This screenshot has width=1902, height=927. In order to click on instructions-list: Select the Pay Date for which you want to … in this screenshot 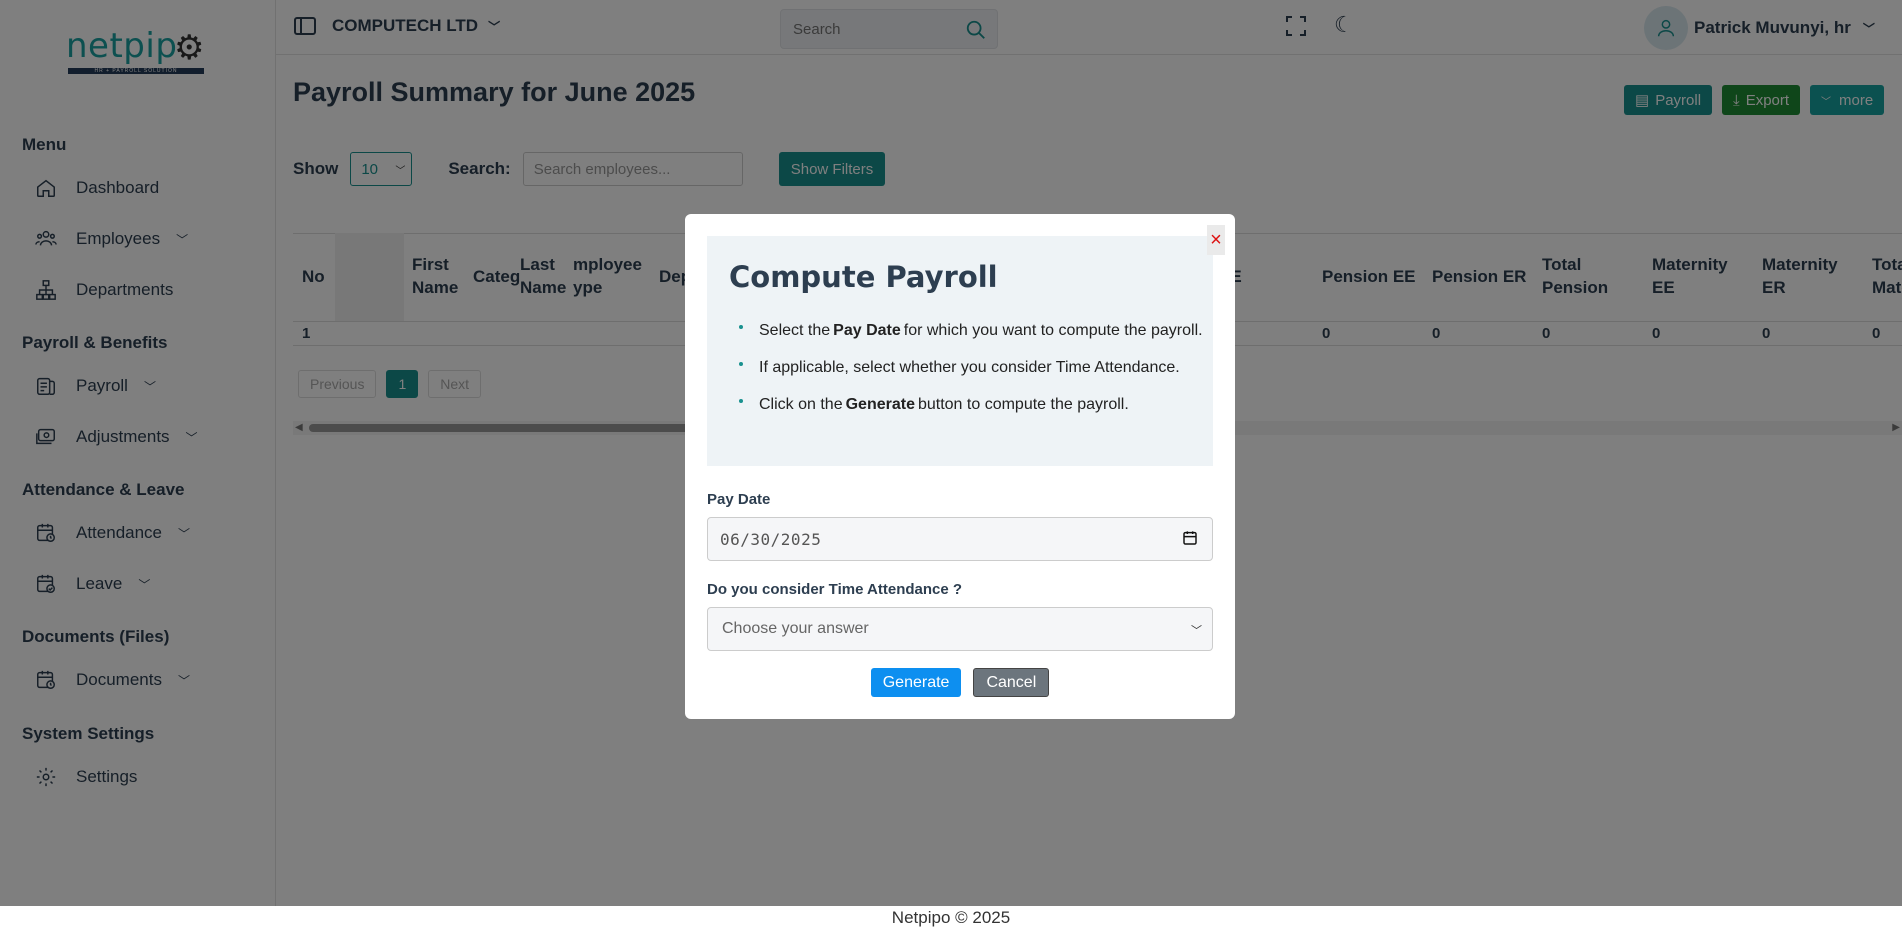, I will do `click(971, 377)`.